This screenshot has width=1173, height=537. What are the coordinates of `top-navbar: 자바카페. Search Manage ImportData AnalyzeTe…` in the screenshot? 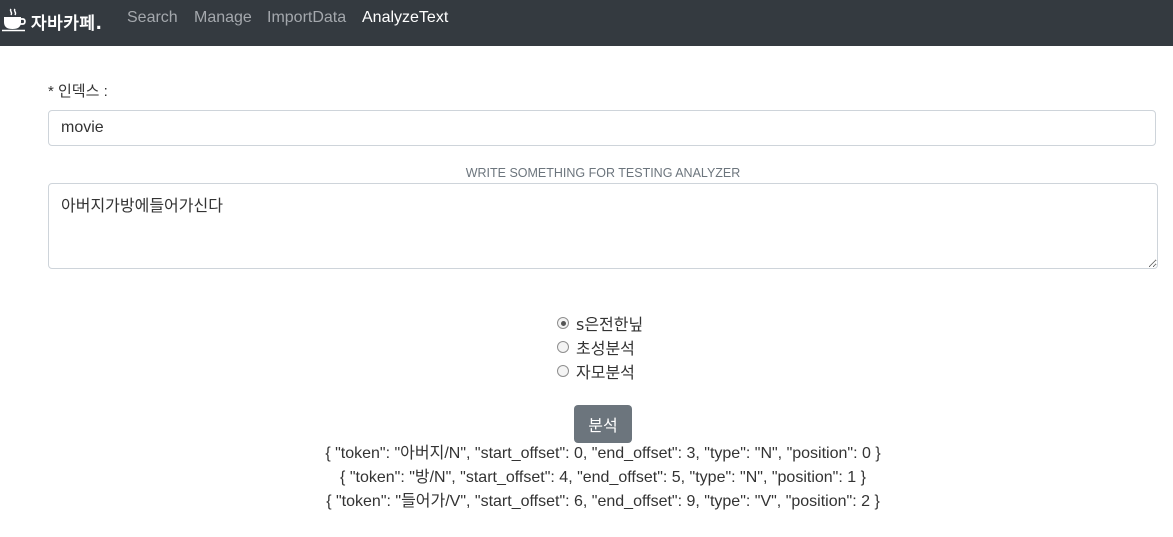 It's located at (586, 23).